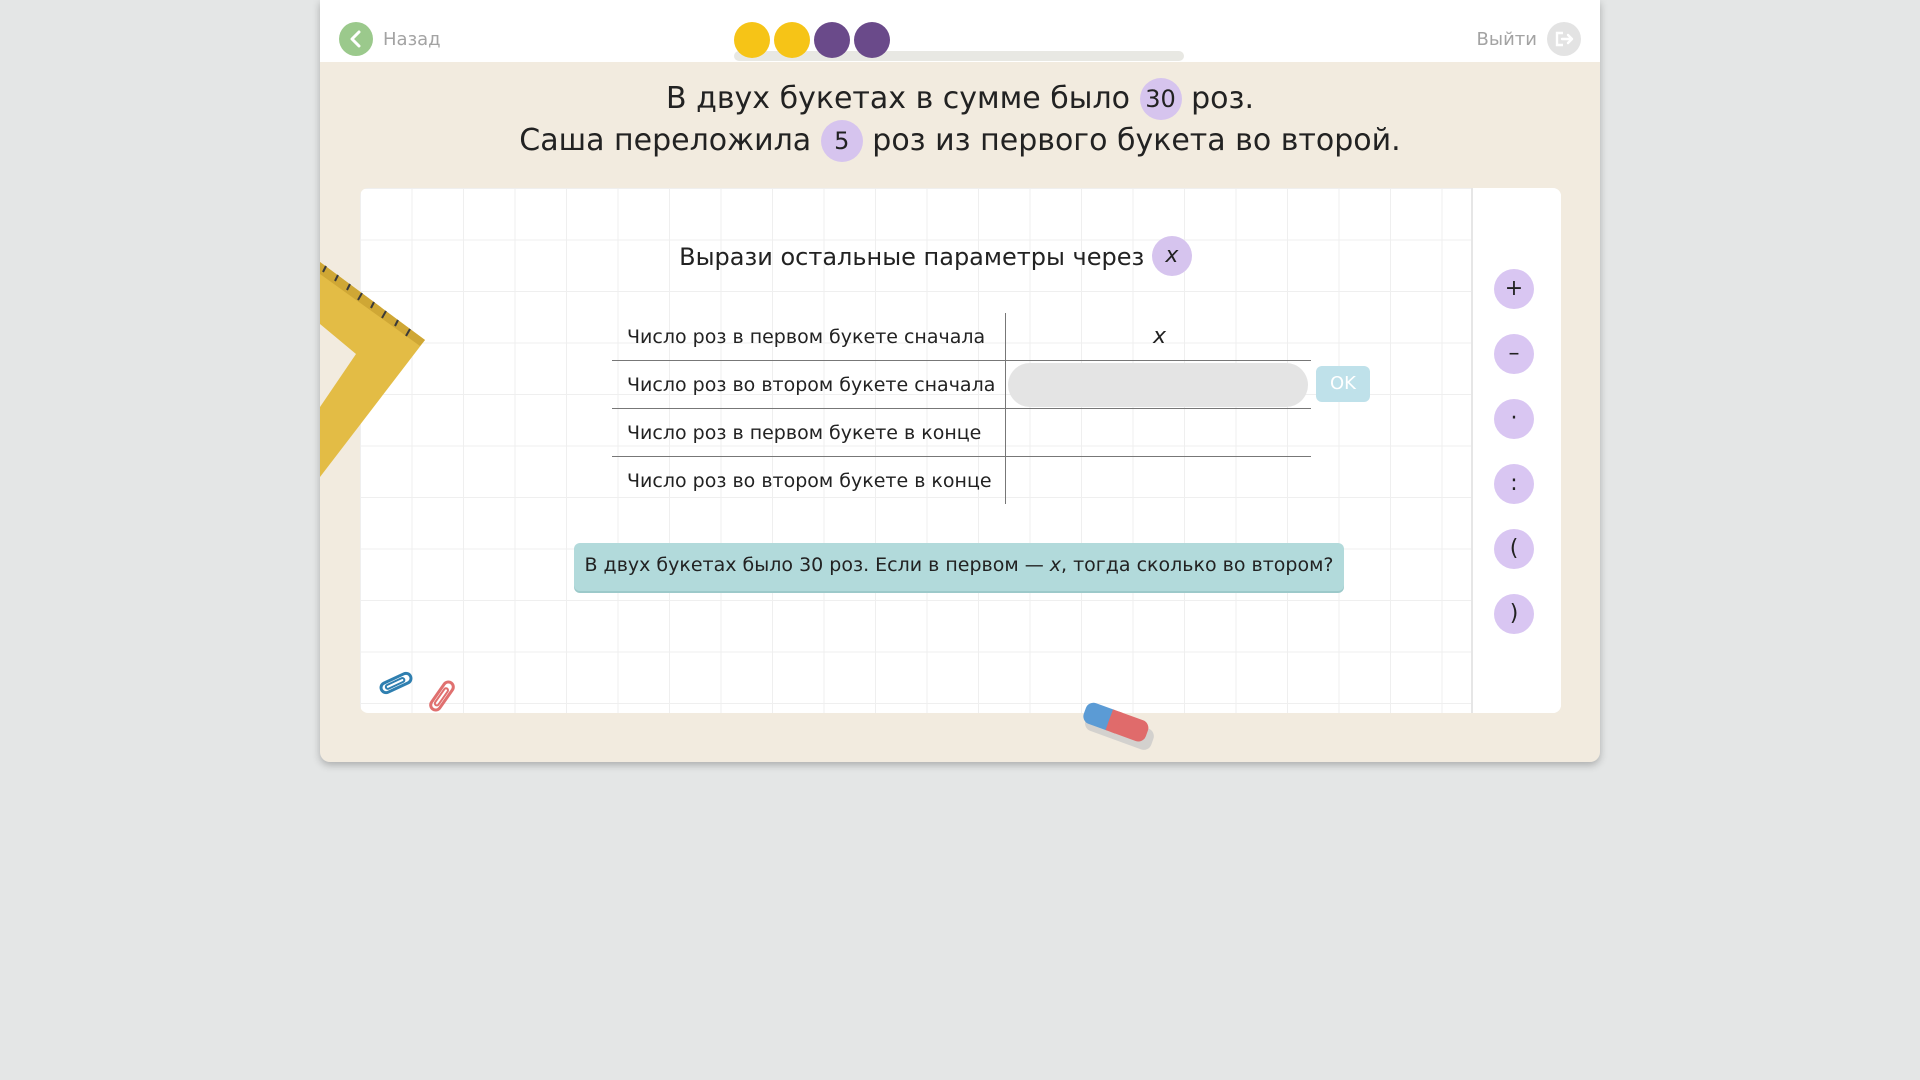 This screenshot has height=1080, width=1920. What do you see at coordinates (1171, 256) in the screenshot?
I see `variable-chip: x` at bounding box center [1171, 256].